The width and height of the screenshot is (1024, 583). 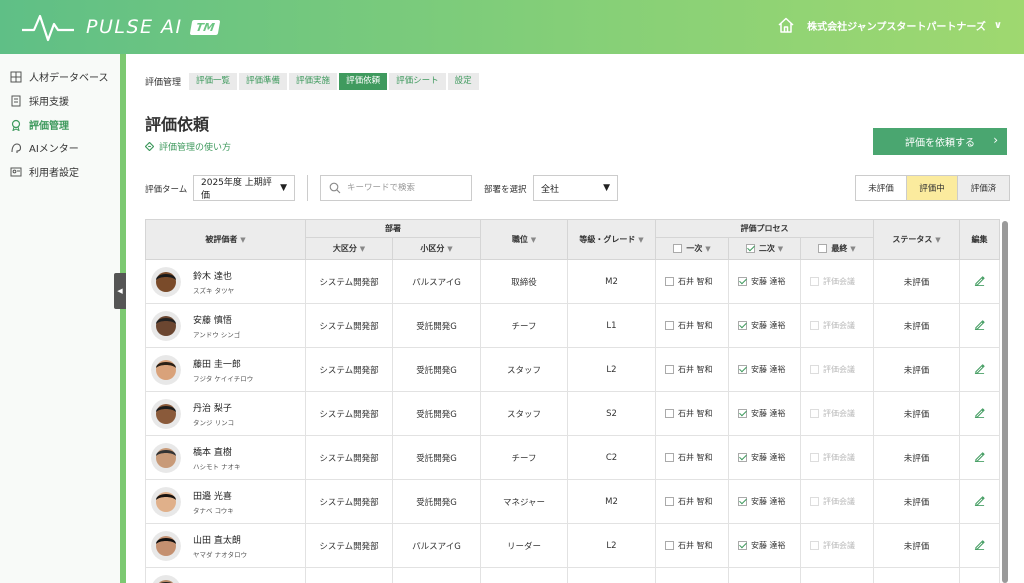 What do you see at coordinates (225, 413) in the screenshot?
I see `evaluatee-cell: 丹治 梨子 タンジ リンコ` at bounding box center [225, 413].